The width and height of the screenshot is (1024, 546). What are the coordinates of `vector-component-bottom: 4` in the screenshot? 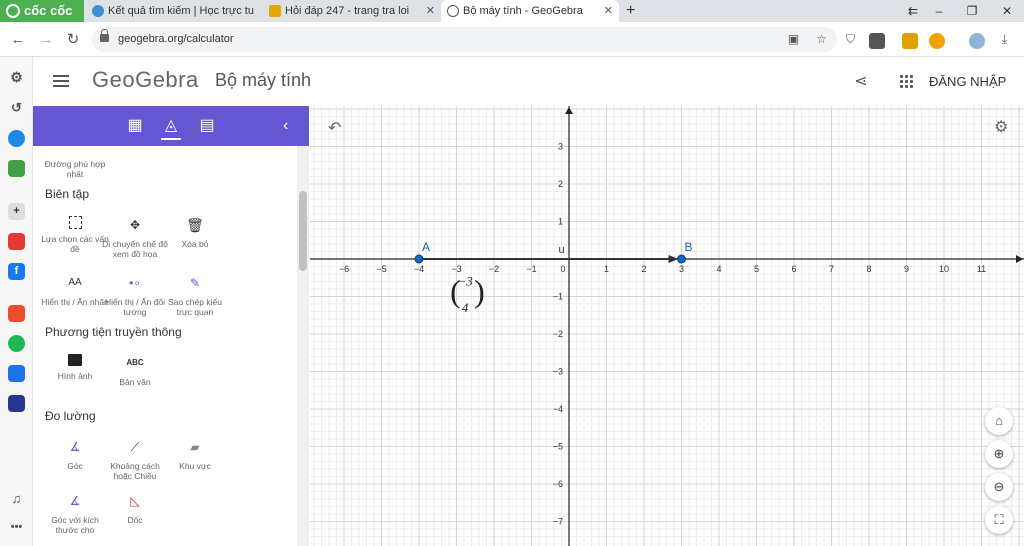 It's located at (465, 307).